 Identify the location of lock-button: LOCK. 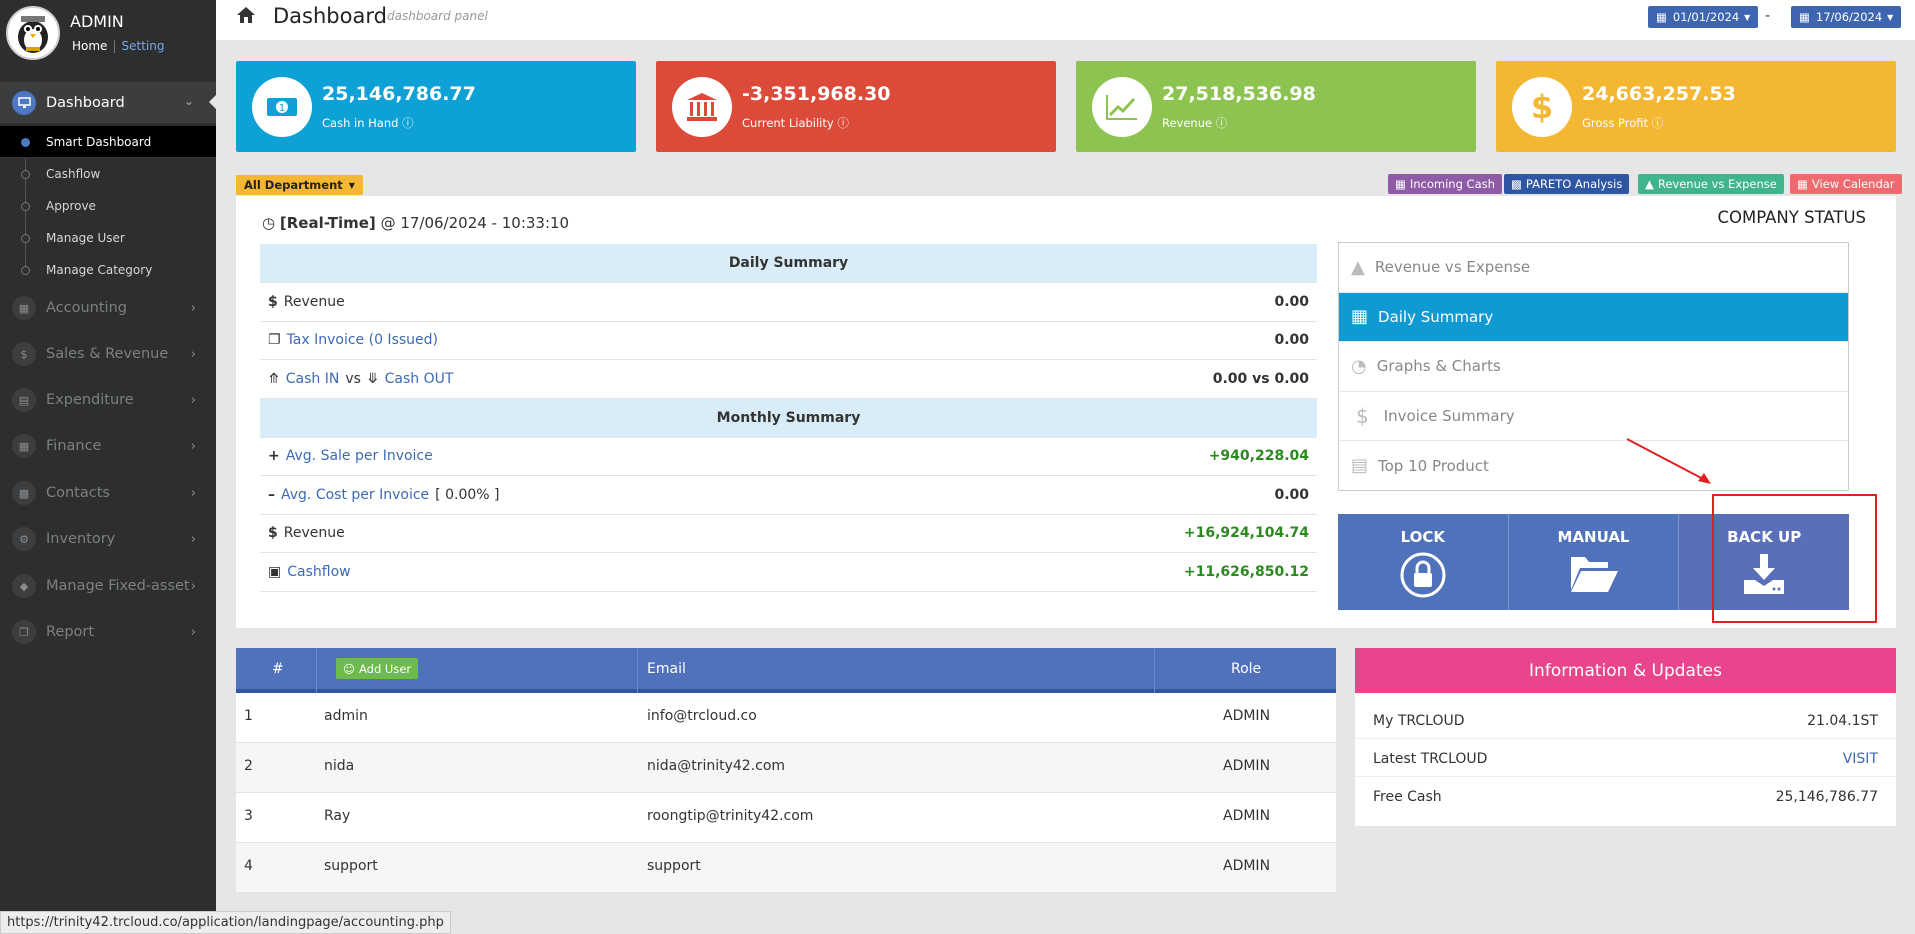
(1423, 562).